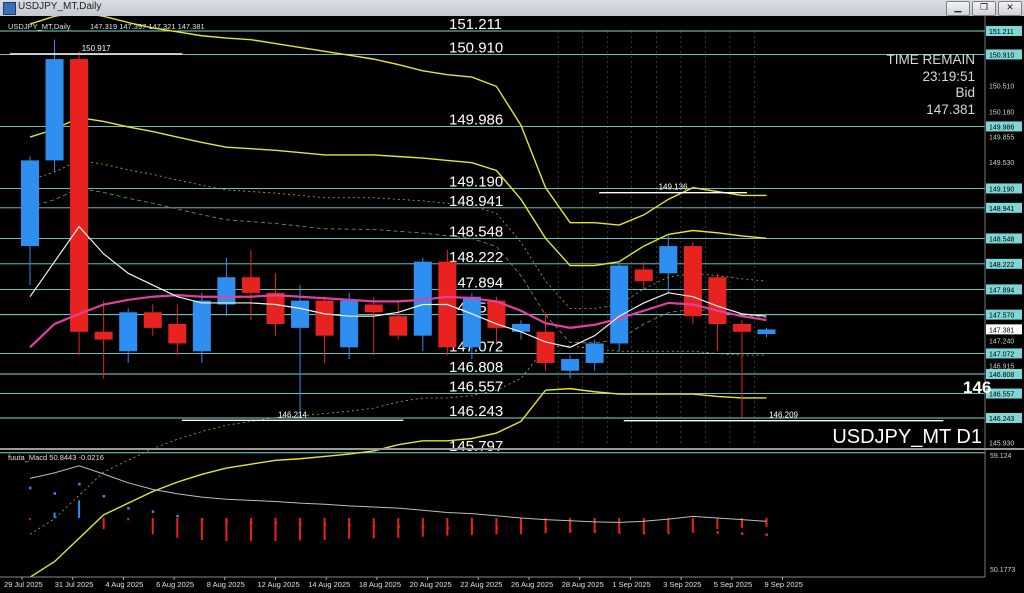  What do you see at coordinates (673, 187) in the screenshot?
I see `marker-label: 149.136` at bounding box center [673, 187].